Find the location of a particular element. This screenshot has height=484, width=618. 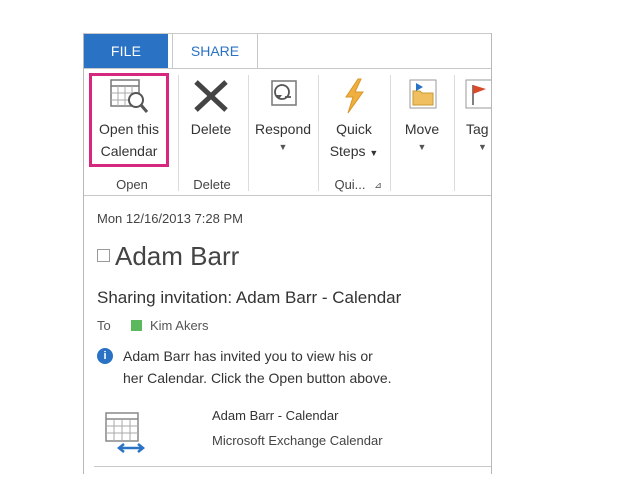

delete-icon is located at coordinates (211, 96).